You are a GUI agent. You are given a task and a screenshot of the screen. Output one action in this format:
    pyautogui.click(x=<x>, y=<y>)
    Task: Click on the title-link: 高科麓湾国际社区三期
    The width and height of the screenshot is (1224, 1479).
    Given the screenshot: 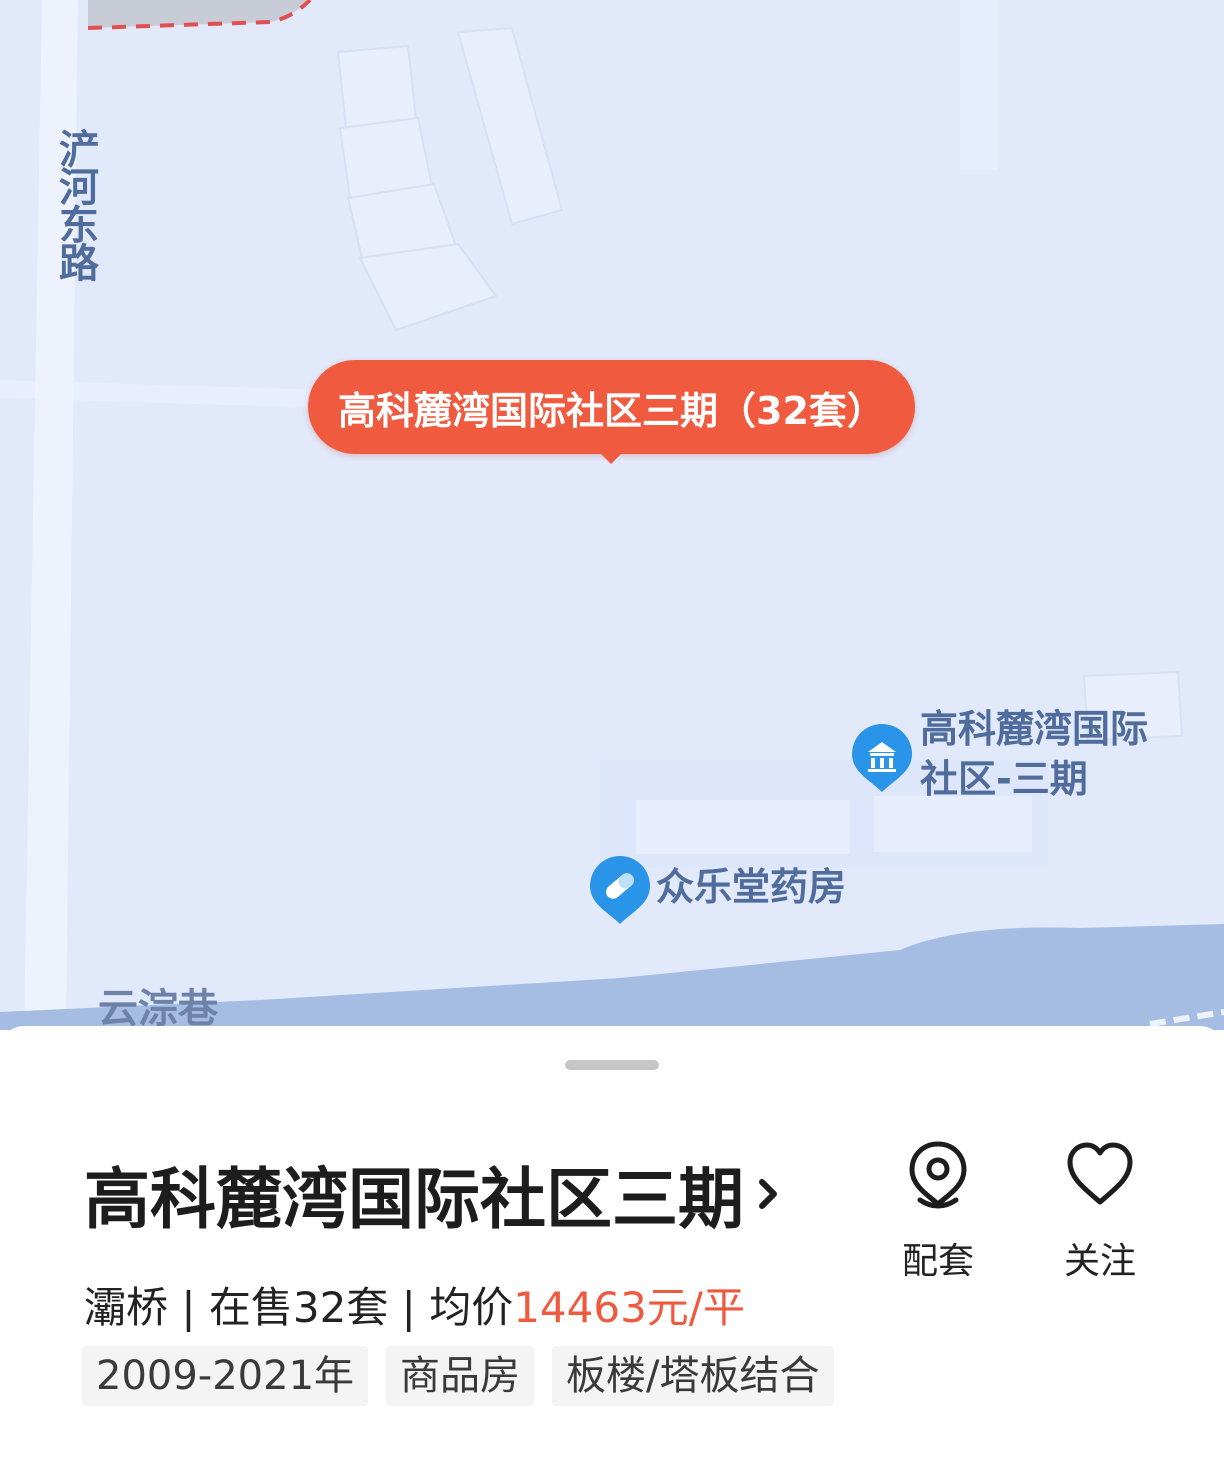 What is the action you would take?
    pyautogui.click(x=433, y=1194)
    